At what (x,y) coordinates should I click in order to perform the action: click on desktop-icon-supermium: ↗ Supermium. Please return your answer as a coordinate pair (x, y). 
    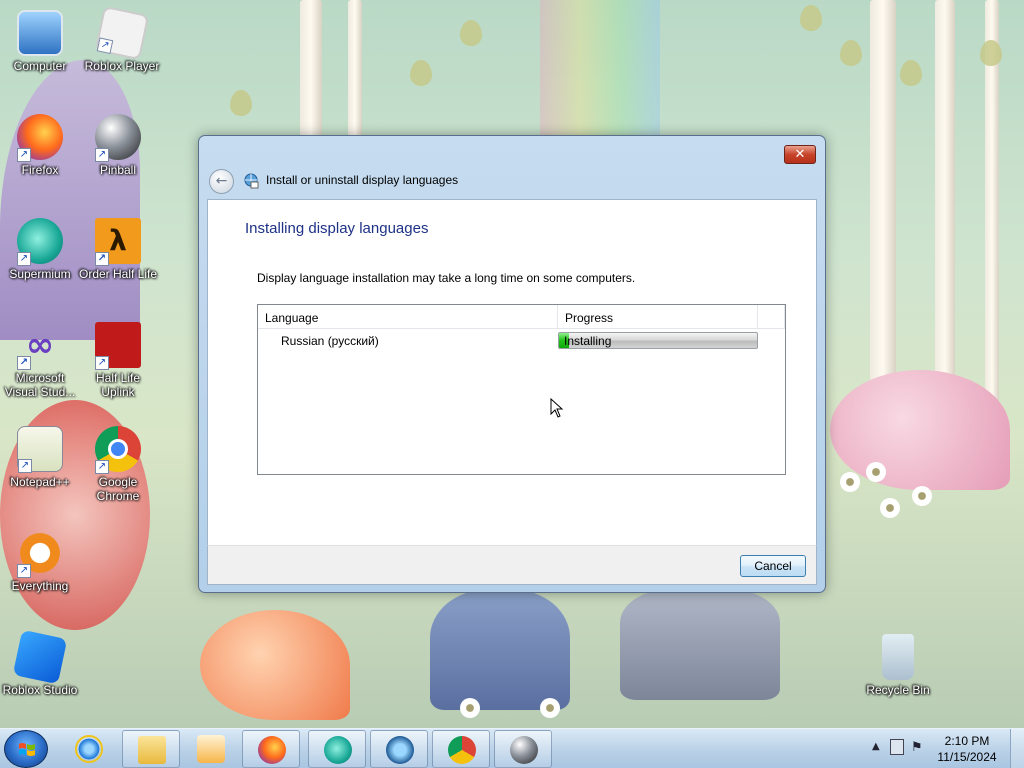
    Looking at the image, I should click on (40, 249).